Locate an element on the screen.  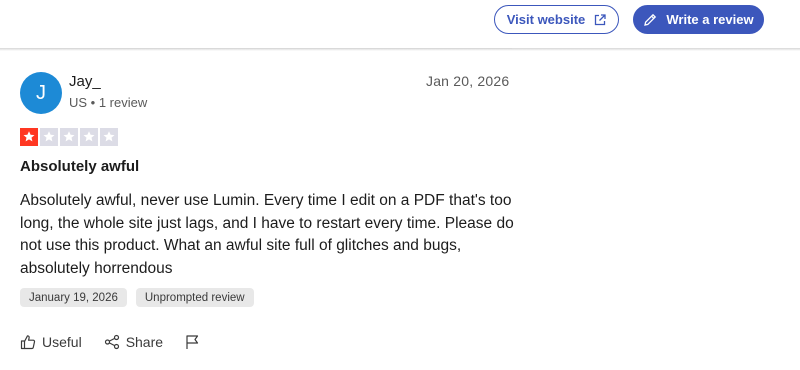
write-review-button: Write a review is located at coordinates (698, 19).